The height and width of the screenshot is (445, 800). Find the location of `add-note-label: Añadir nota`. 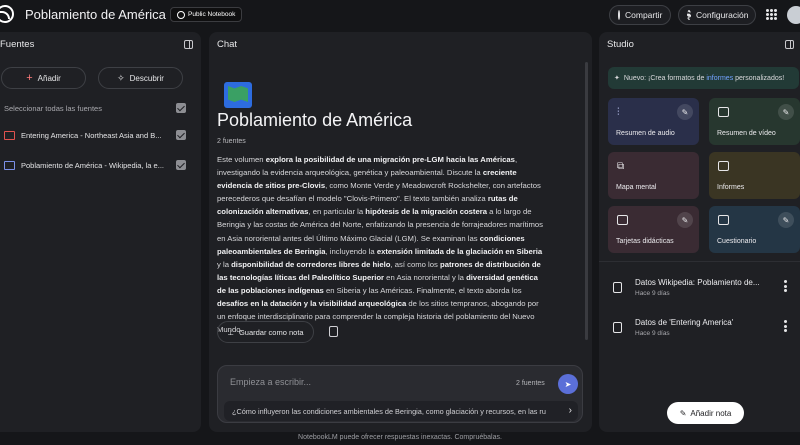

add-note-label: Añadir nota is located at coordinates (711, 413).